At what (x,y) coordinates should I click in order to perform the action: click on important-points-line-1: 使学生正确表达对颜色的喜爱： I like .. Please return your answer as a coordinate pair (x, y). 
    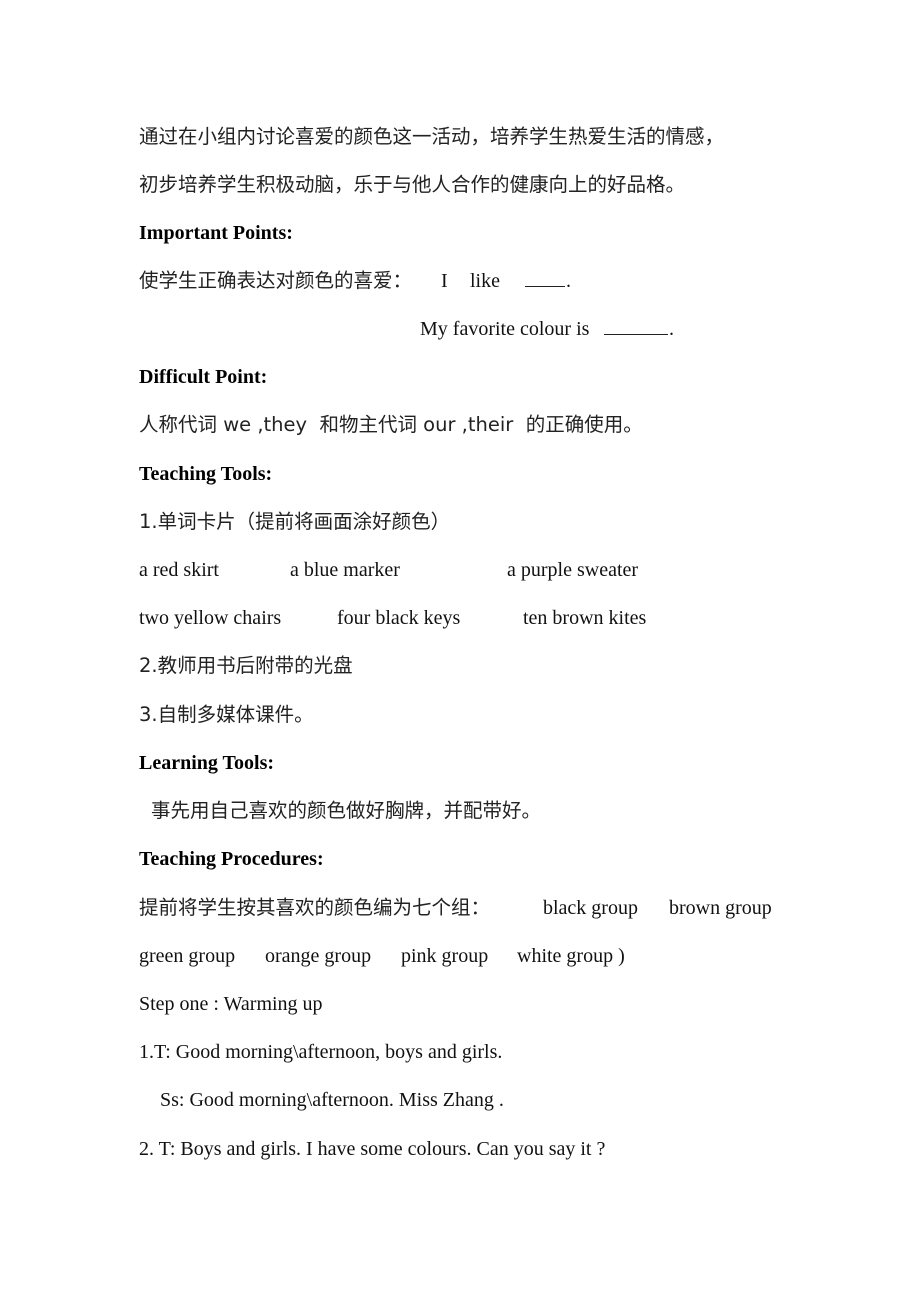
    Looking at the image, I should click on (439, 281).